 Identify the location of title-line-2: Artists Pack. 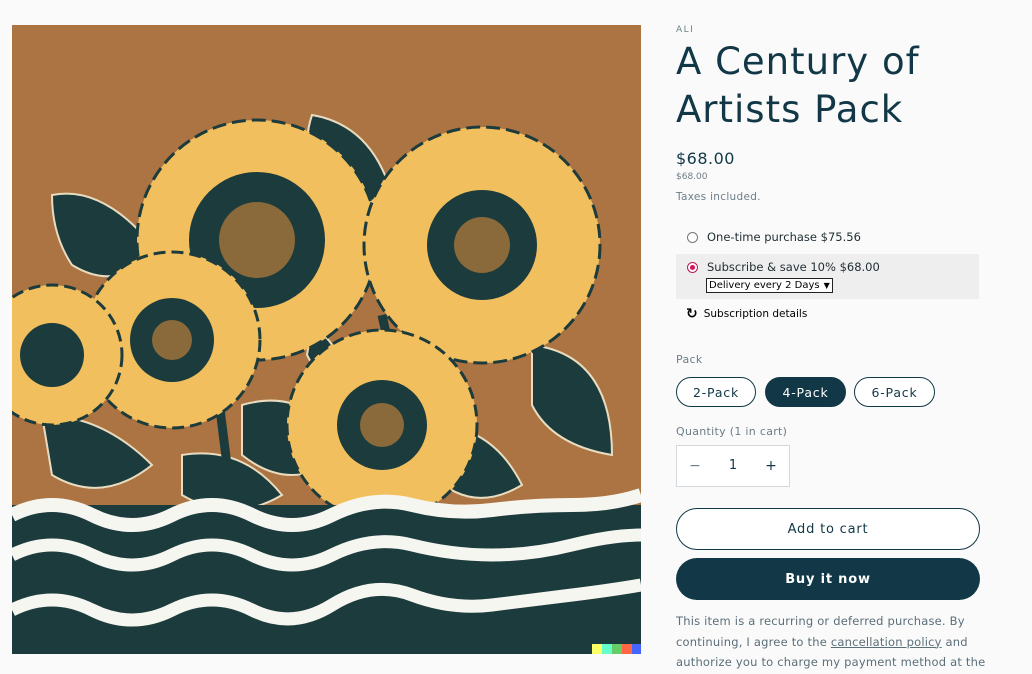
(790, 109).